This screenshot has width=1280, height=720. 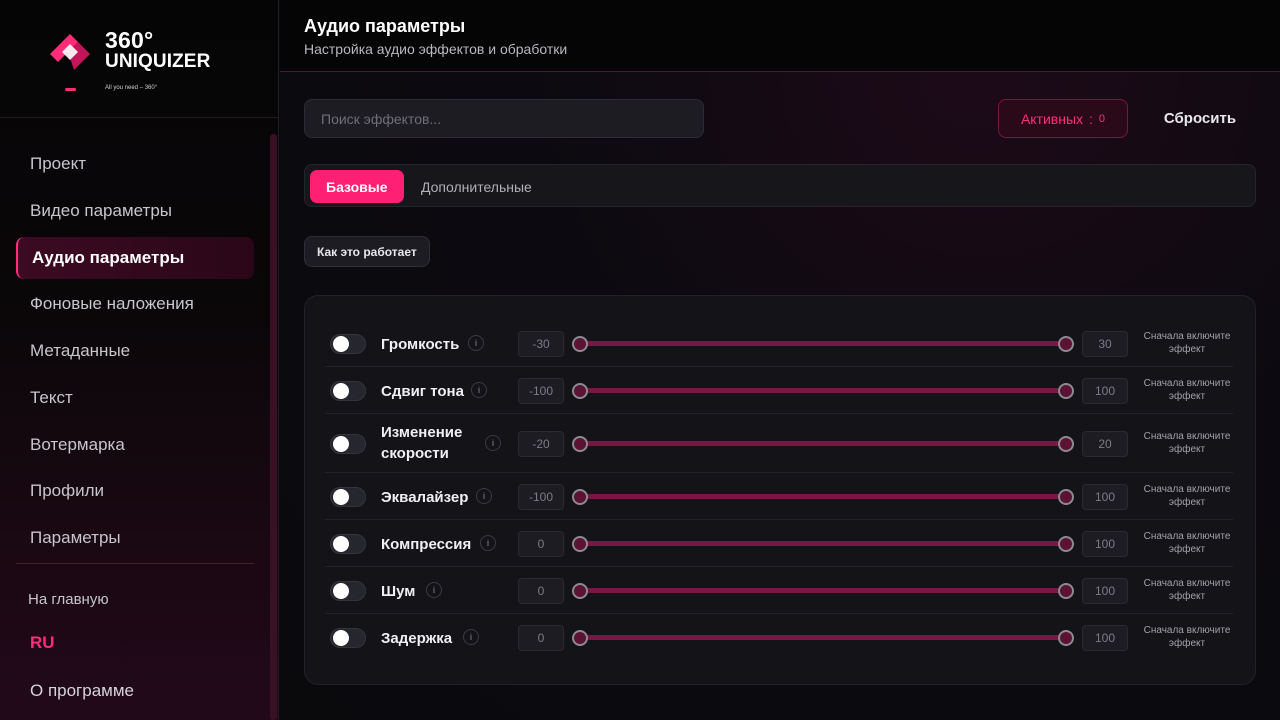 I want to click on sidebar-item-metadata: Метаданные, so click(x=135, y=351).